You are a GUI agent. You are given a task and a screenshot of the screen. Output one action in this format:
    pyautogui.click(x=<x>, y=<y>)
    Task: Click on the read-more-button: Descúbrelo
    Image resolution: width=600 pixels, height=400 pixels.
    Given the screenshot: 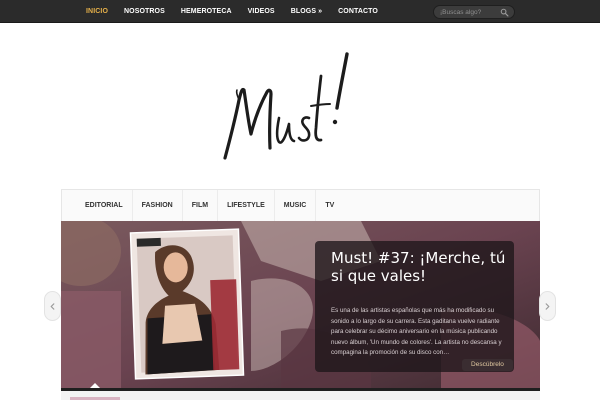 What is the action you would take?
    pyautogui.click(x=487, y=365)
    